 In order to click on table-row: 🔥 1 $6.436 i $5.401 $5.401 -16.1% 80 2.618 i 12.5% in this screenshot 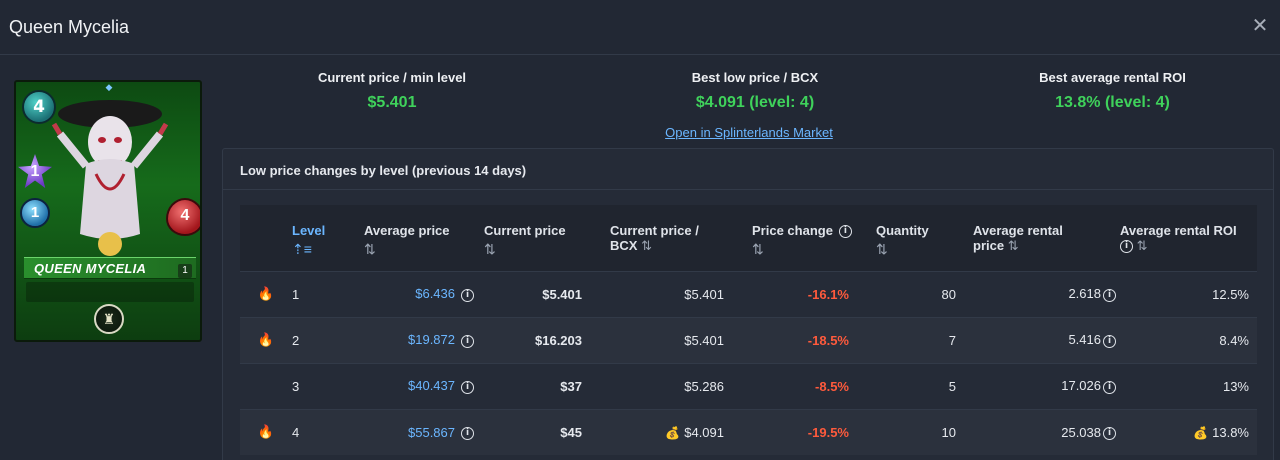, I will do `click(748, 294)`.